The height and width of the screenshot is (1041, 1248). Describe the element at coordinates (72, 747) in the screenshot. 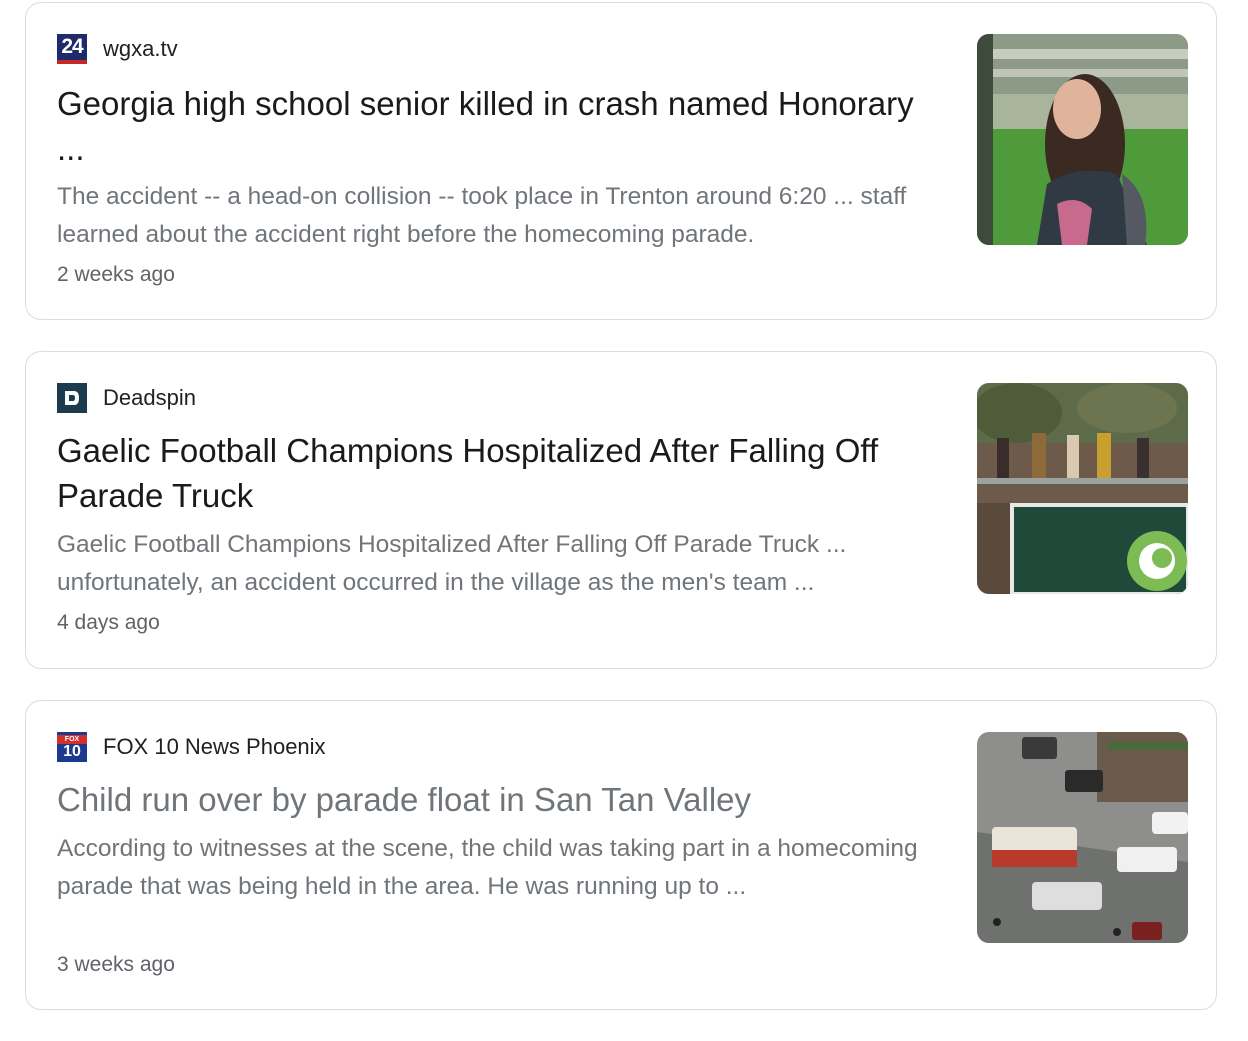

I see `fox-10-logo-icon: FOX 10` at that location.